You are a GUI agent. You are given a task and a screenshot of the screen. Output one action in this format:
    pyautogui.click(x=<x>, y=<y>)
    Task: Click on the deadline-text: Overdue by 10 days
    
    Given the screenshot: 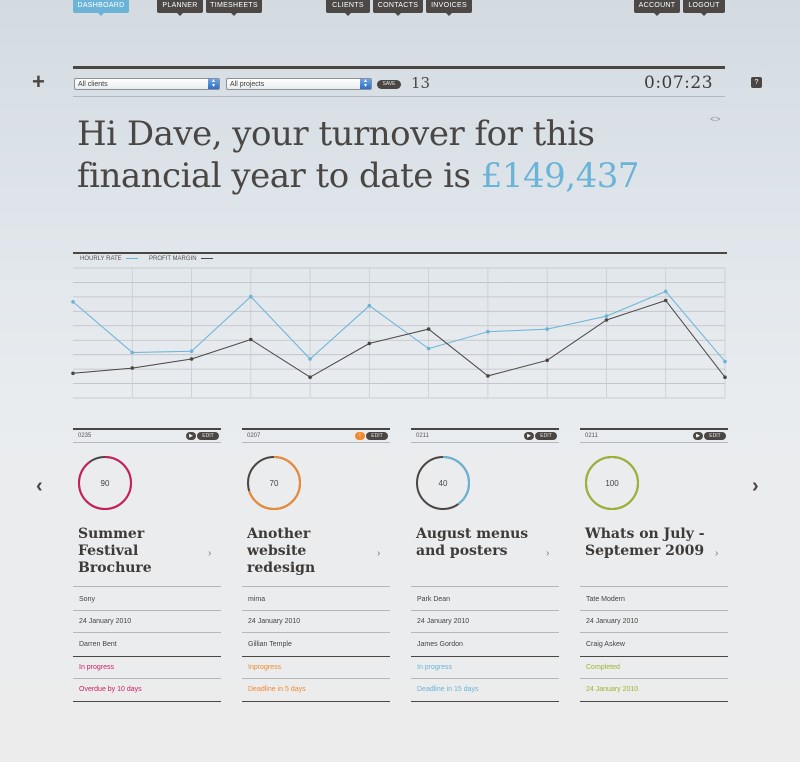 What is the action you would take?
    pyautogui.click(x=110, y=689)
    